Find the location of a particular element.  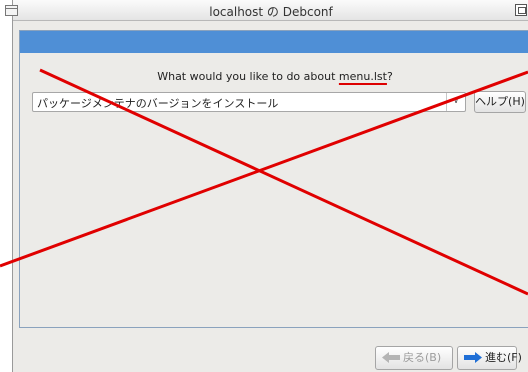

question-term: menu.lst is located at coordinates (362, 76).